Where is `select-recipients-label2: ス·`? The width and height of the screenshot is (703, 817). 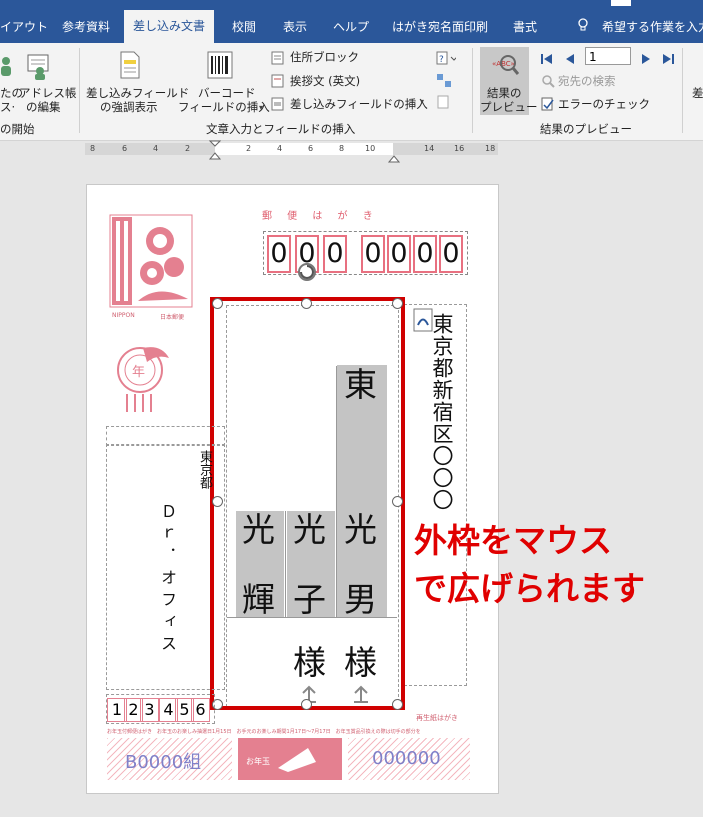 select-recipients-label2: ス· is located at coordinates (8, 107).